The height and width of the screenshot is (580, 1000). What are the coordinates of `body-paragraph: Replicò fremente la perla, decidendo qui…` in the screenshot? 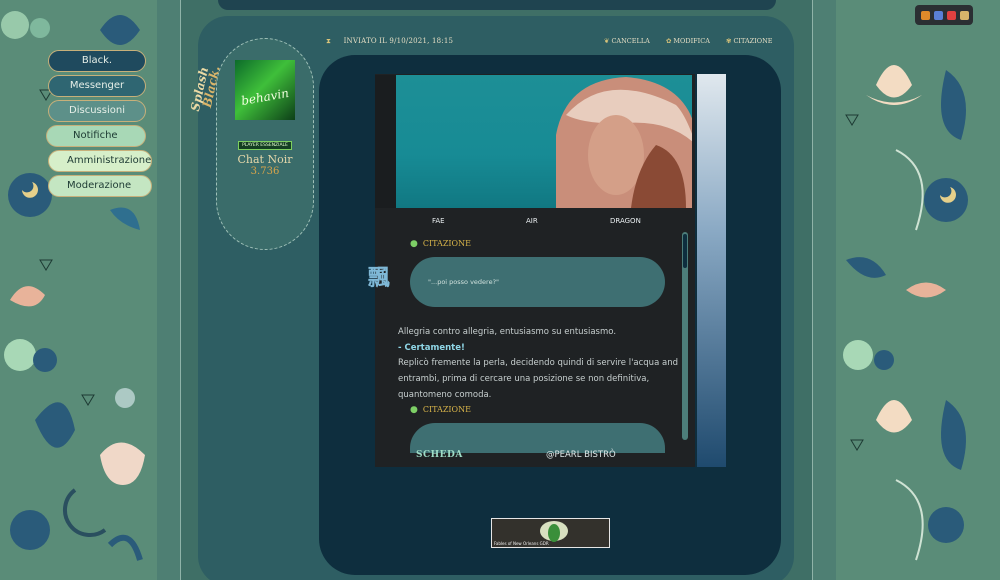 It's located at (538, 379).